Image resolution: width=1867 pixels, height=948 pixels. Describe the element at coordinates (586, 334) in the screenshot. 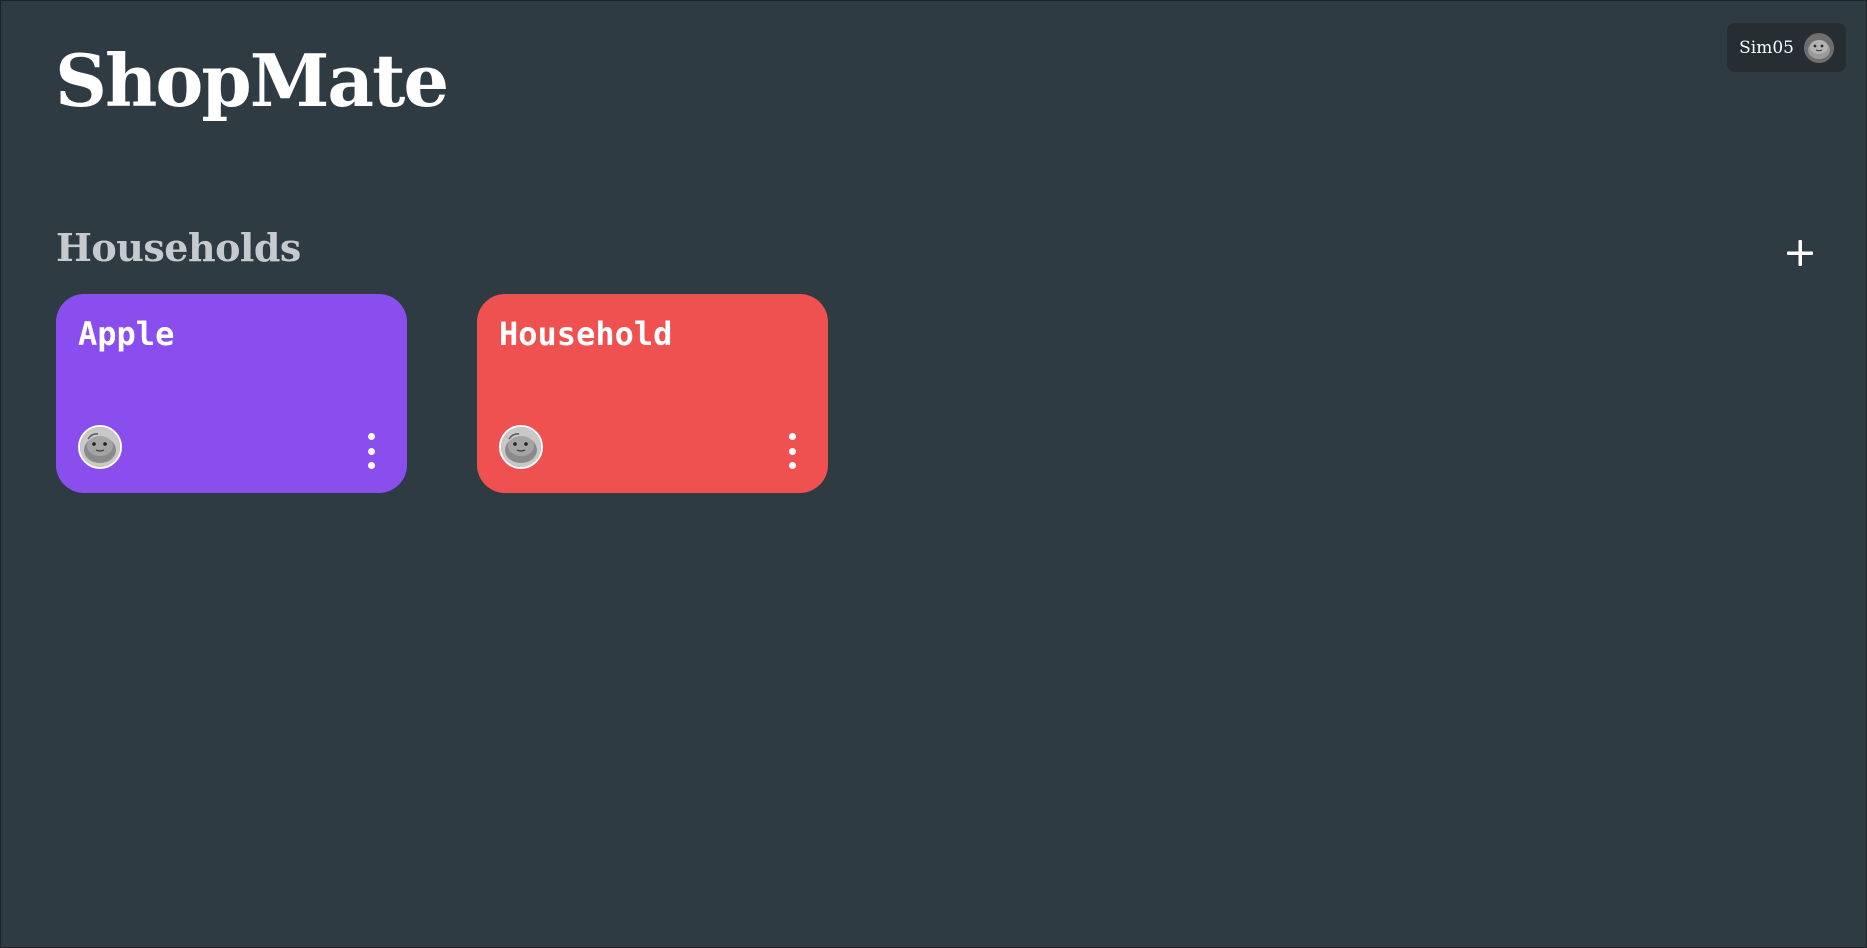

I see `household-card-title: Household` at that location.